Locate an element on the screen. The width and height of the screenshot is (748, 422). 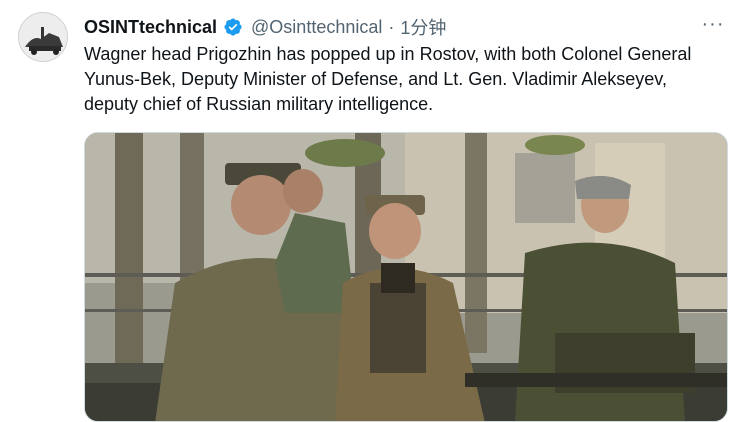
avatar-image is located at coordinates (43, 37).